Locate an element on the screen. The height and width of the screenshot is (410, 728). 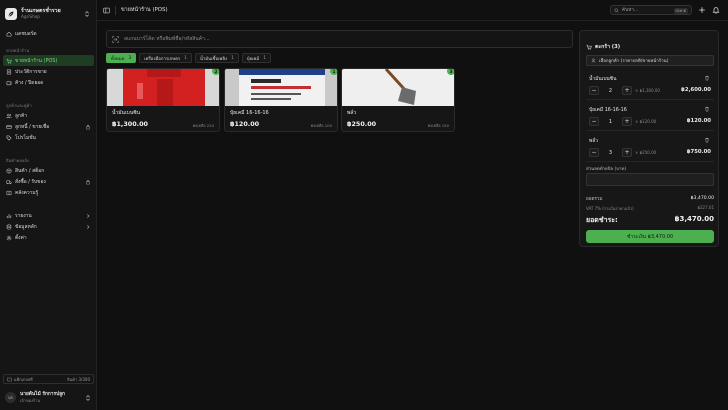
plan-usage-banner: แพ็กเกจฟรี สินค้า 3/300 is located at coordinates (48, 379).